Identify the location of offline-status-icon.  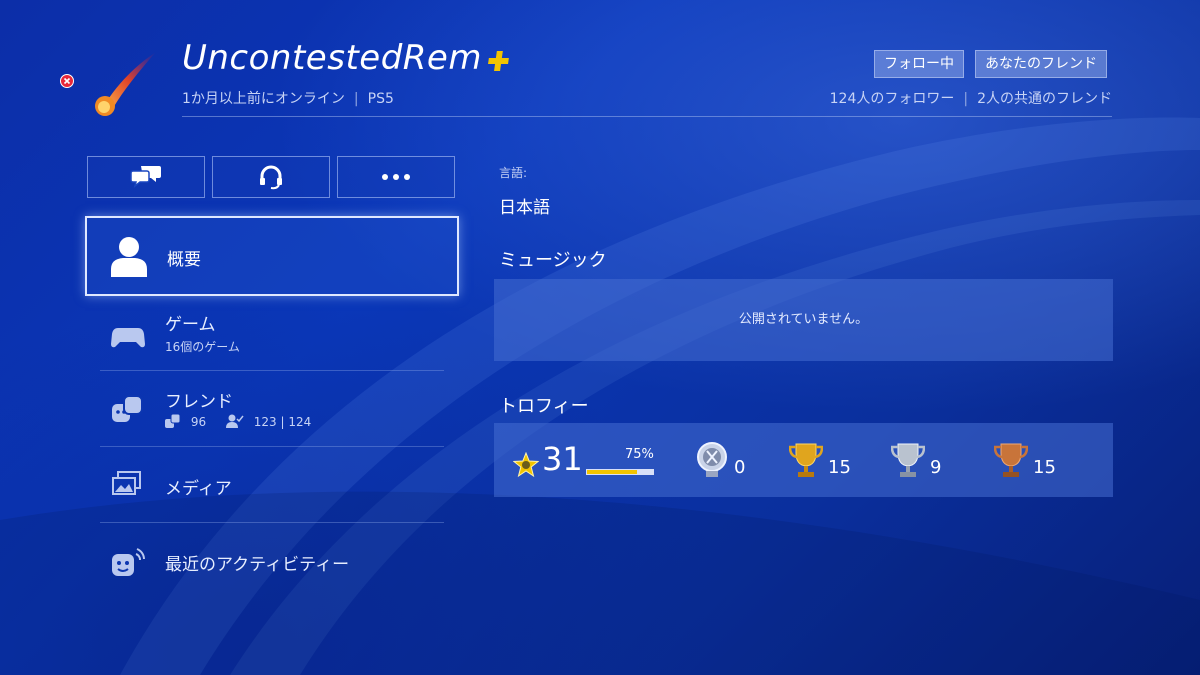
(67, 81).